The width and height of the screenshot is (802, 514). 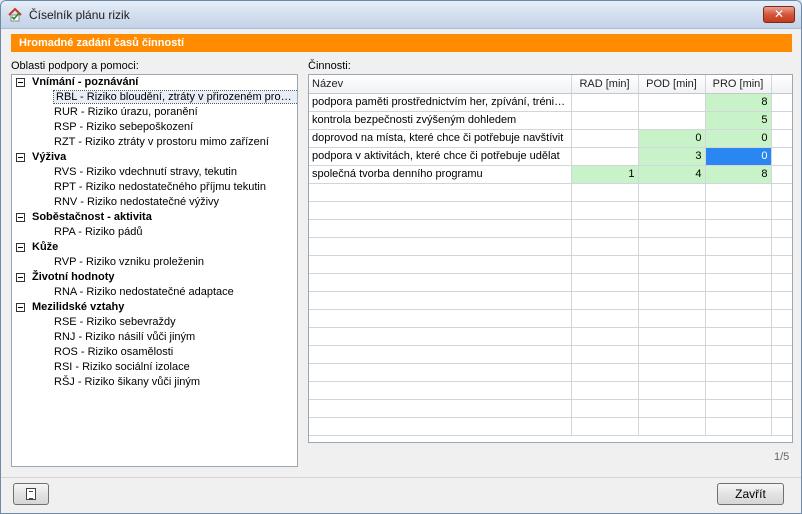 What do you see at coordinates (154, 127) in the screenshot?
I see `tree-item: RSP - Riziko sebepoškození` at bounding box center [154, 127].